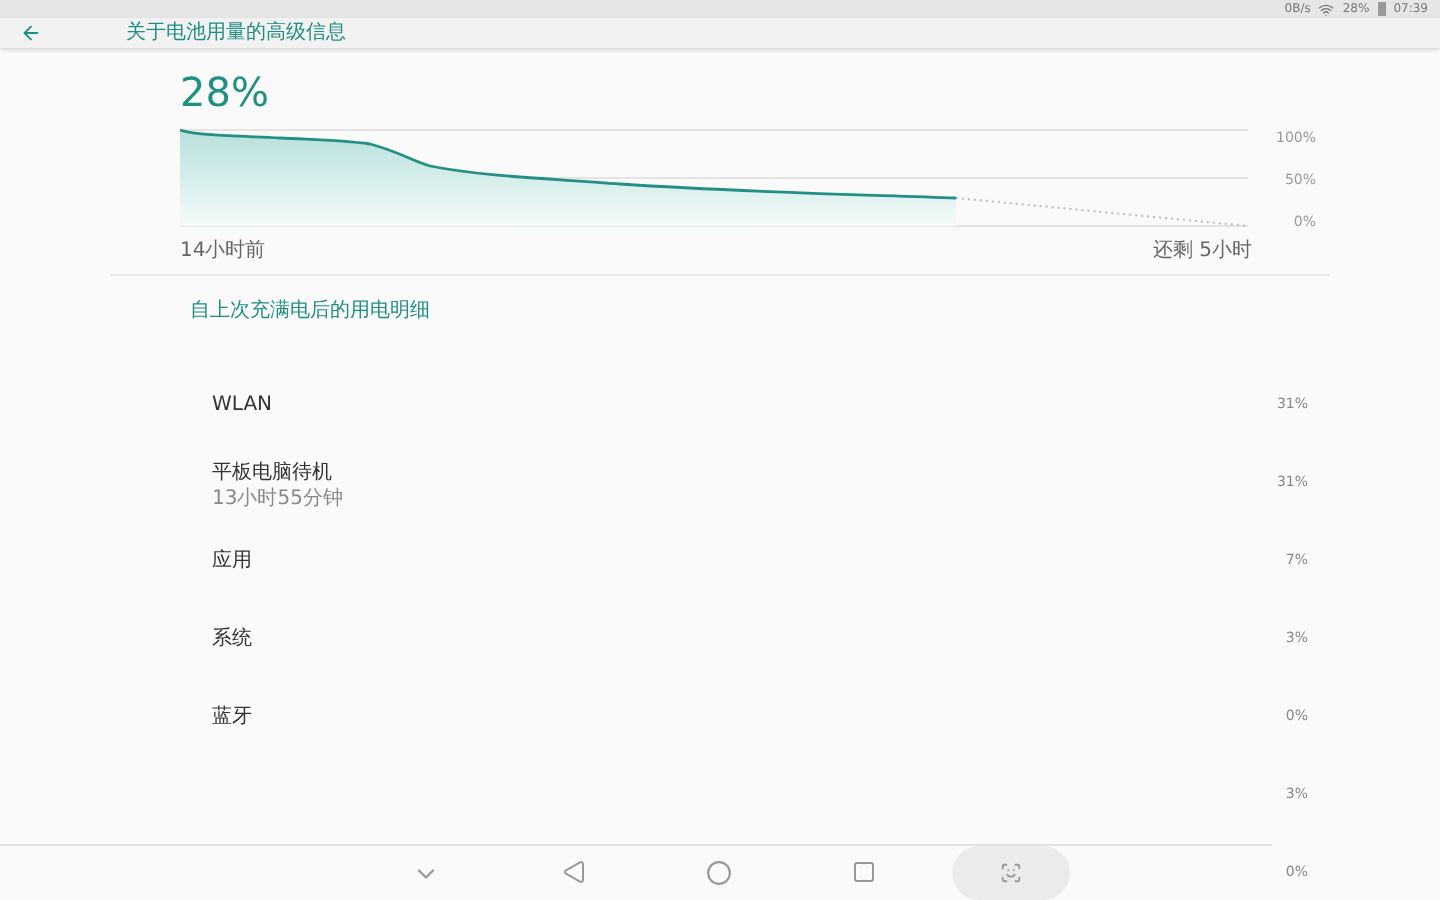  What do you see at coordinates (310, 311) in the screenshot?
I see `section-header: 自上次充满电后的用电明细` at bounding box center [310, 311].